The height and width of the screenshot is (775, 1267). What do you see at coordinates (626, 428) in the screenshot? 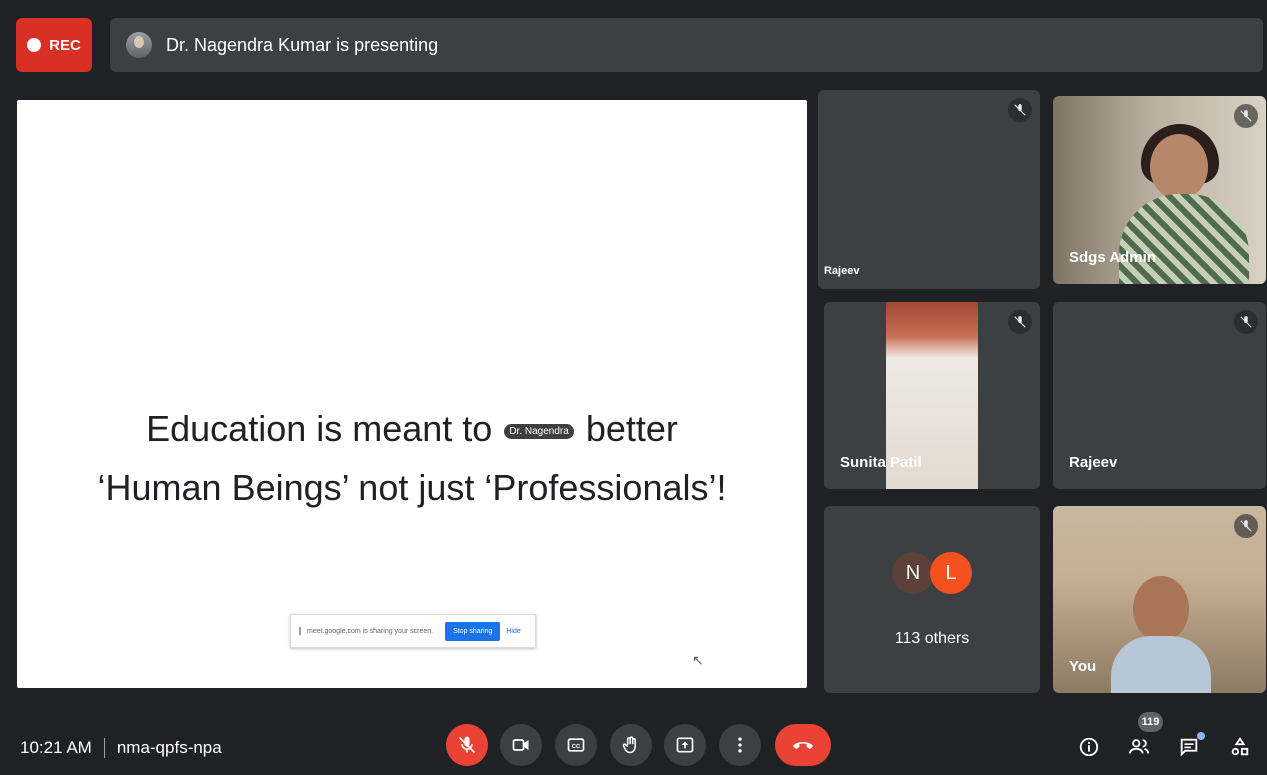
I see `slide-text-end: better` at bounding box center [626, 428].